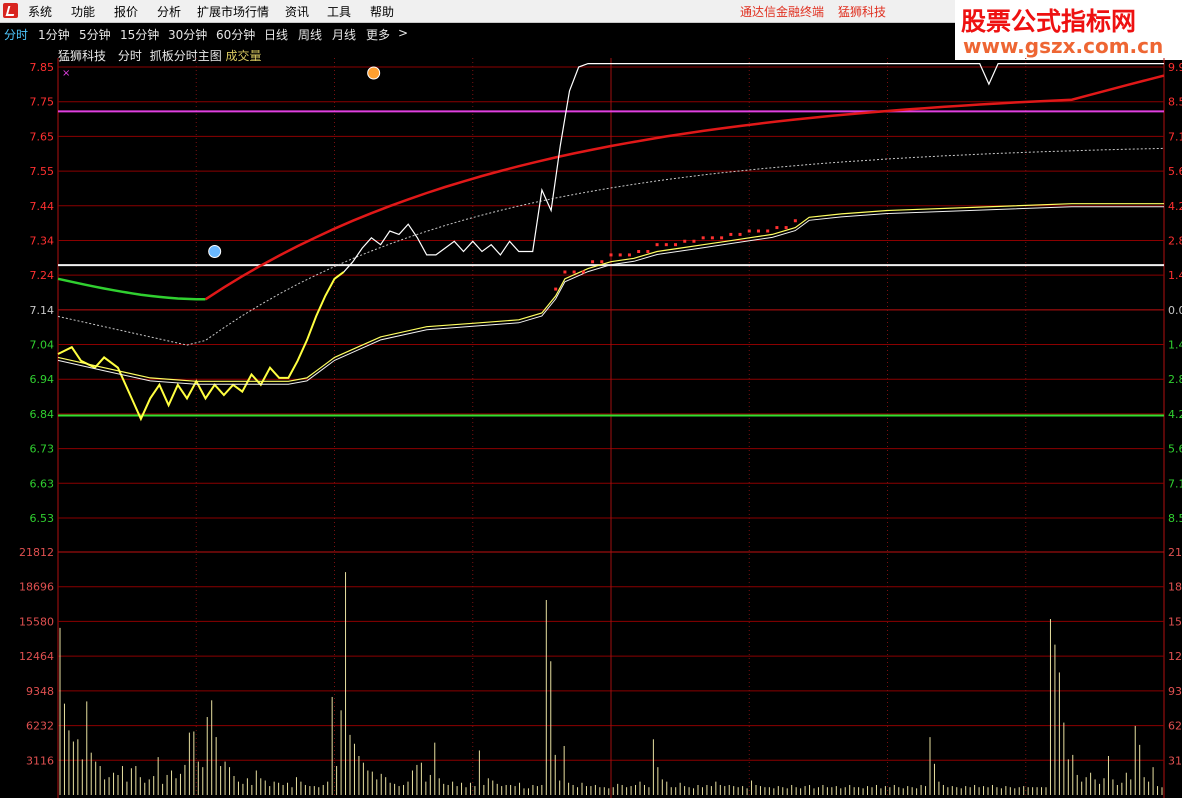 This screenshot has width=1182, height=798. Describe the element at coordinates (1175, 310) in the screenshot. I see `pct-tick-label: 0.0` at that location.